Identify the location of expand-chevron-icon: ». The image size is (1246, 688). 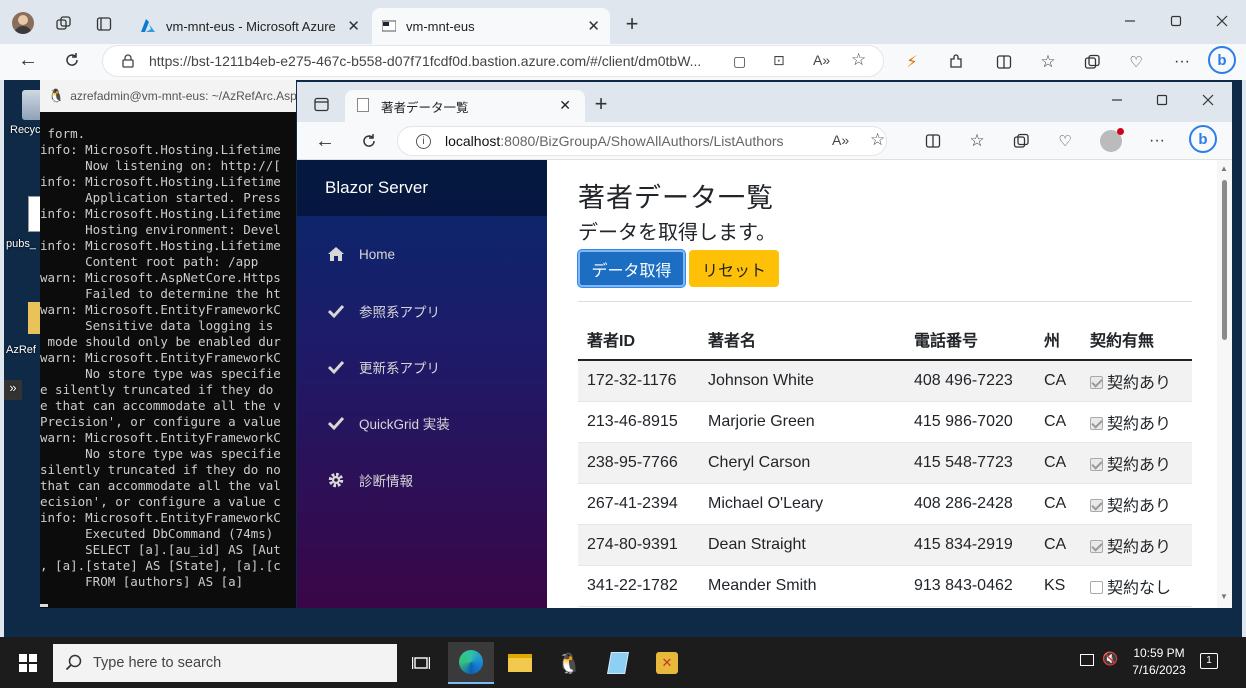
(13, 390).